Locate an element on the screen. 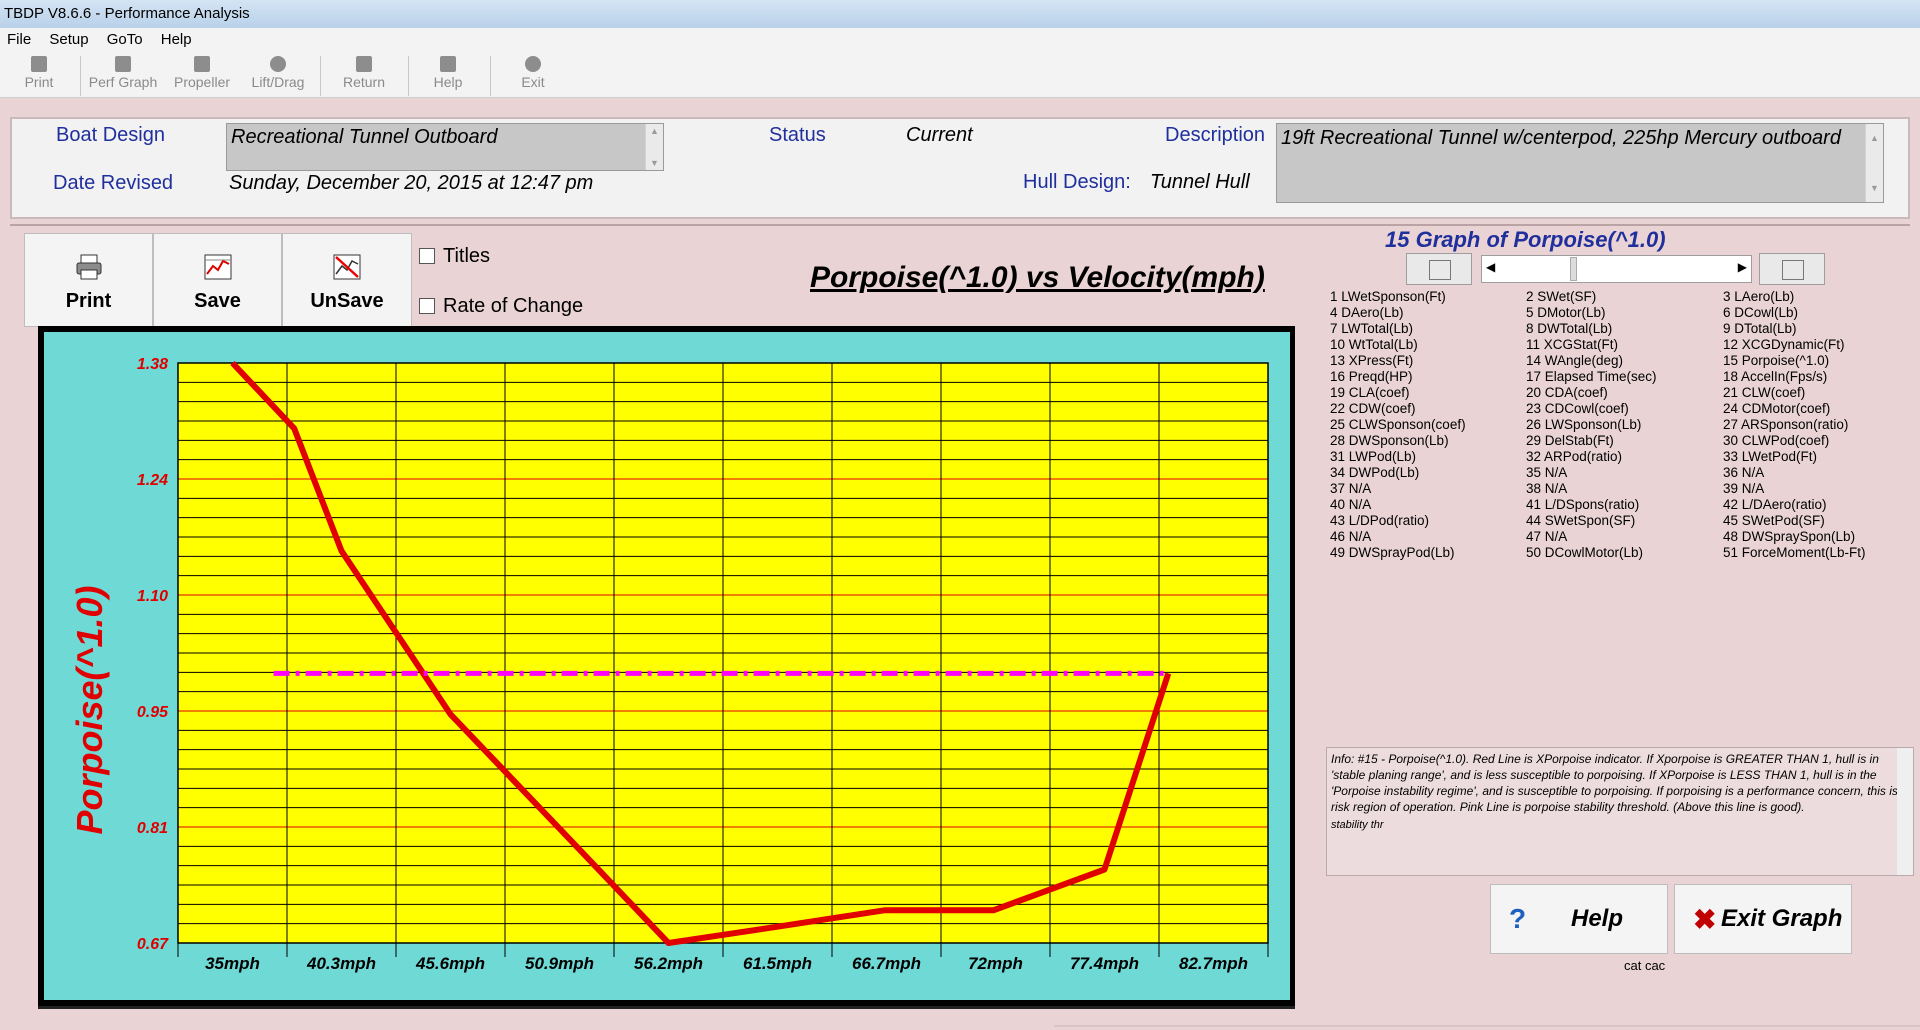 The height and width of the screenshot is (1030, 1920). graph-list-item: 35 N/A is located at coordinates (1546, 472).